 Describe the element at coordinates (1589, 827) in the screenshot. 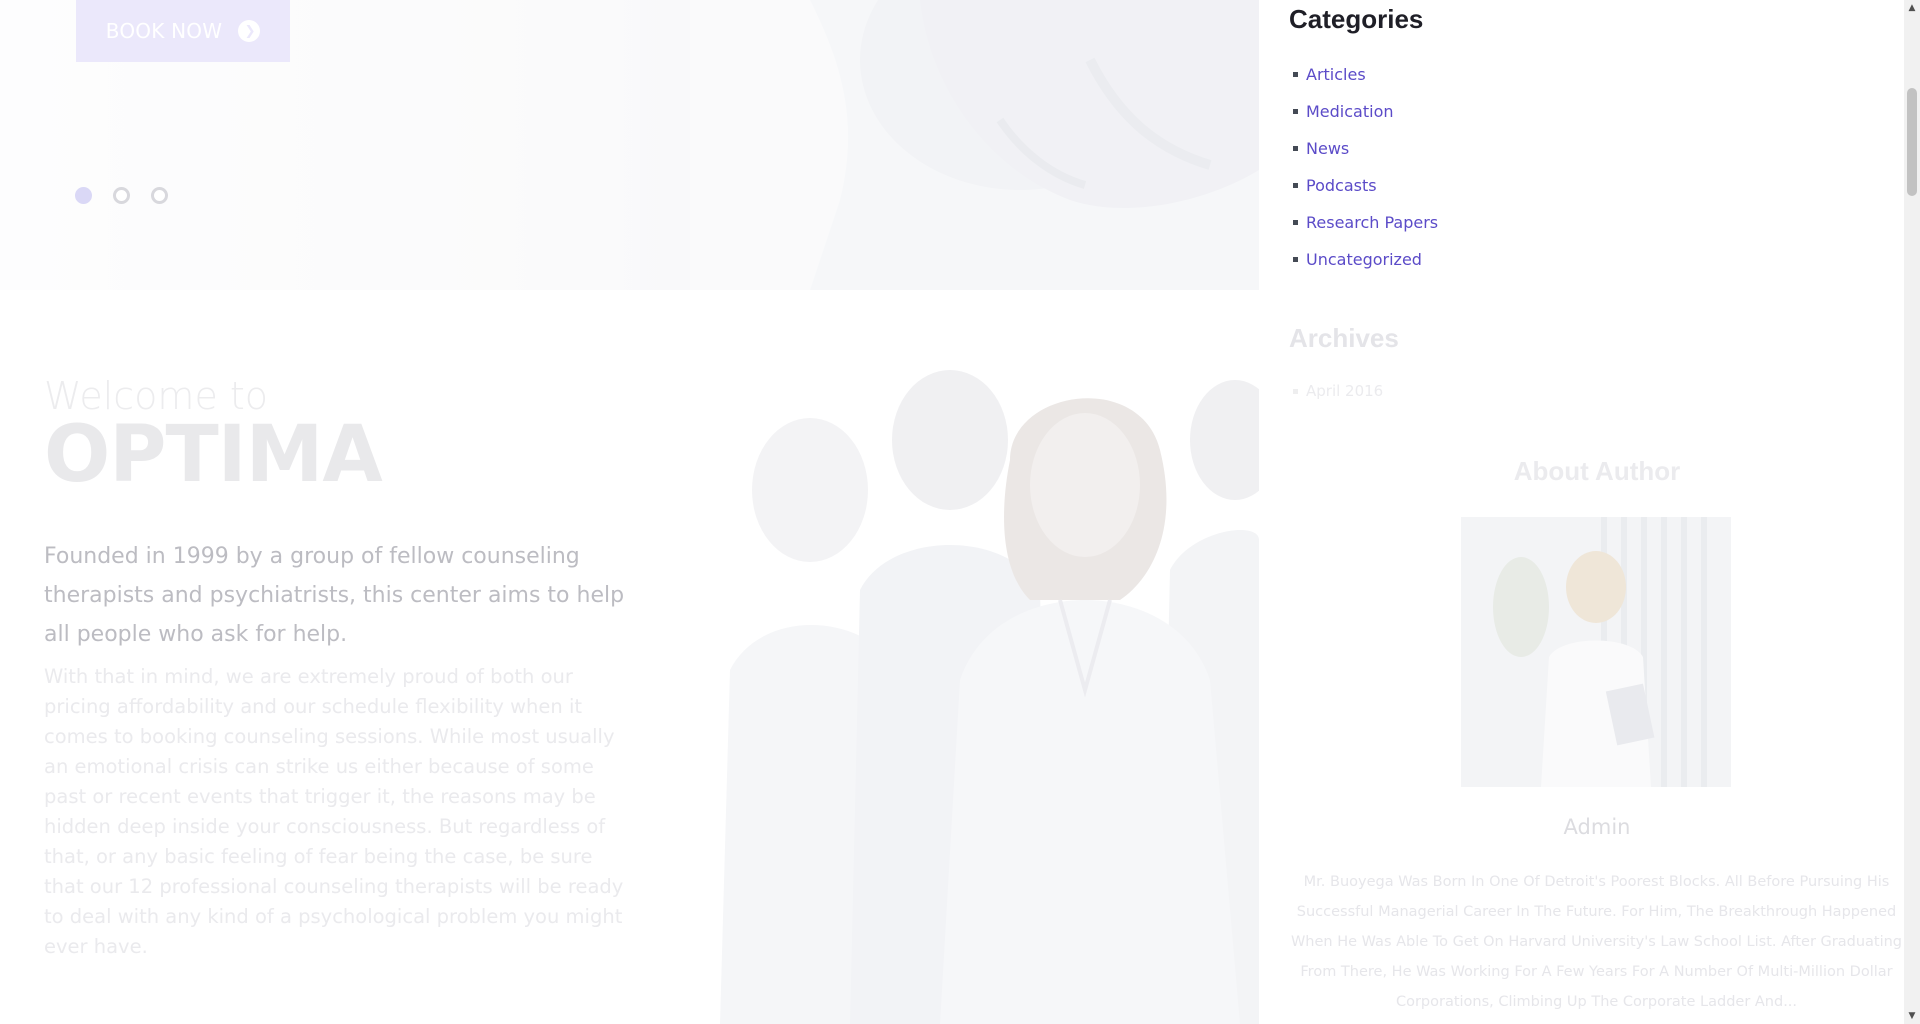

I see `author-name: Admin` at that location.